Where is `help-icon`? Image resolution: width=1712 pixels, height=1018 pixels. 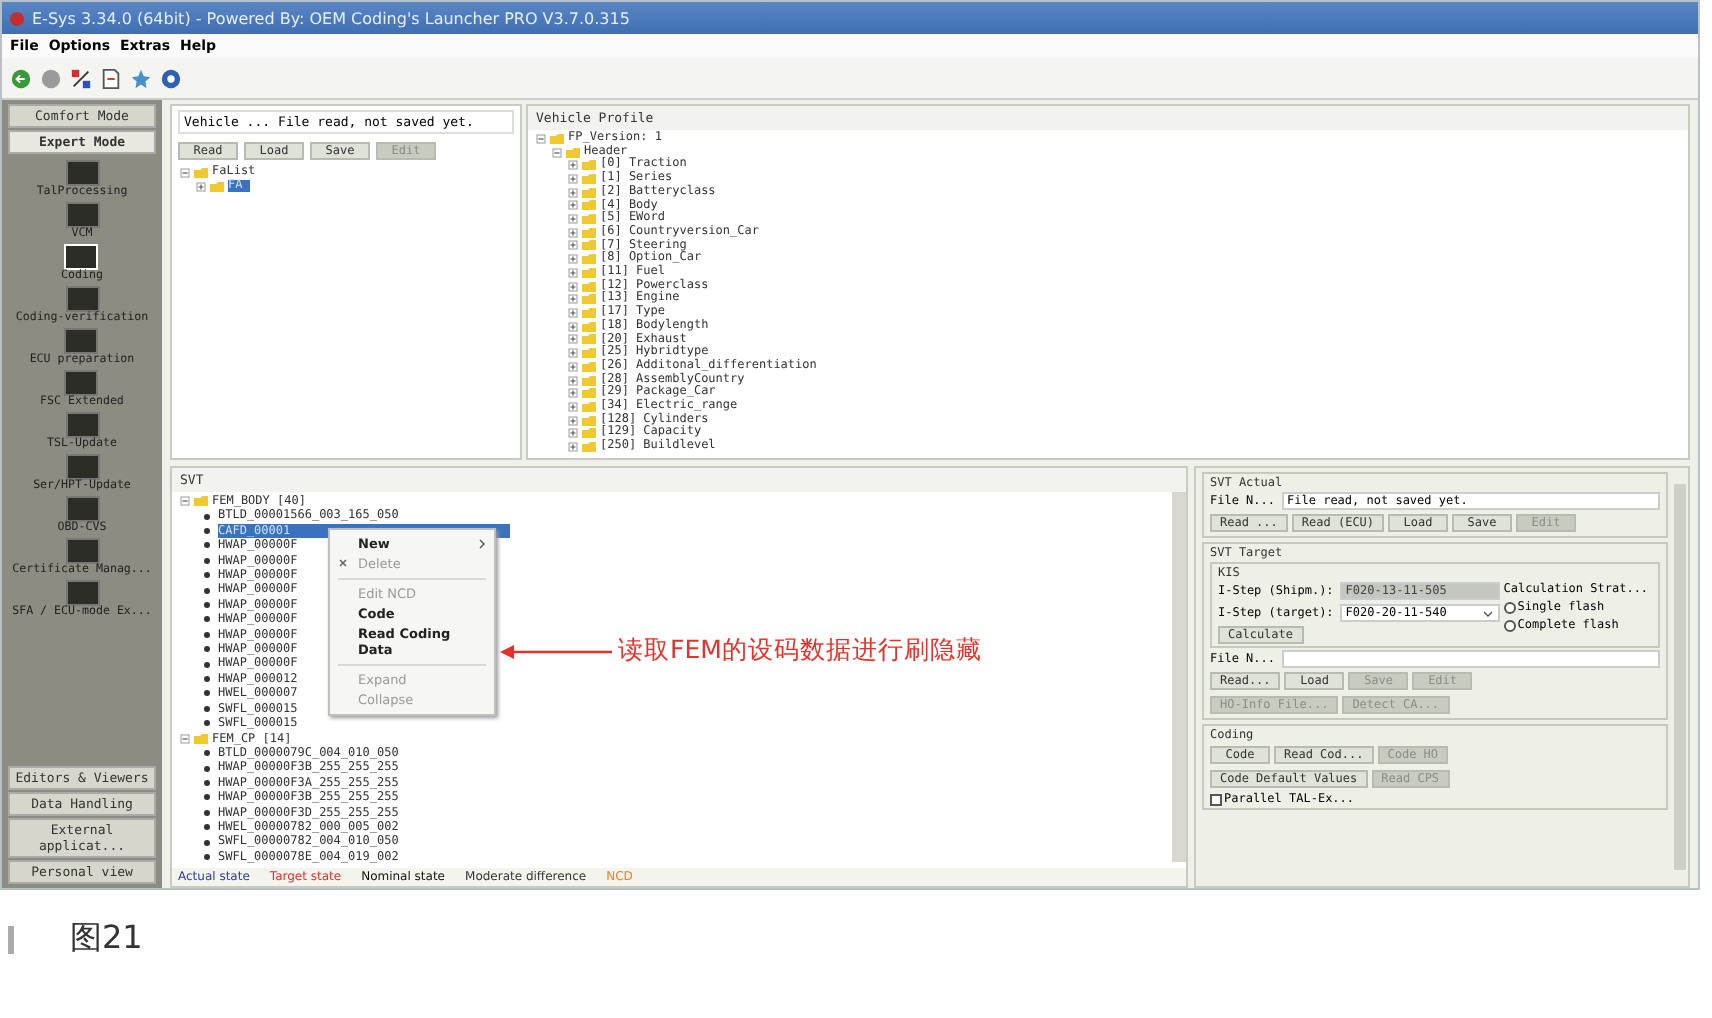 help-icon is located at coordinates (171, 78).